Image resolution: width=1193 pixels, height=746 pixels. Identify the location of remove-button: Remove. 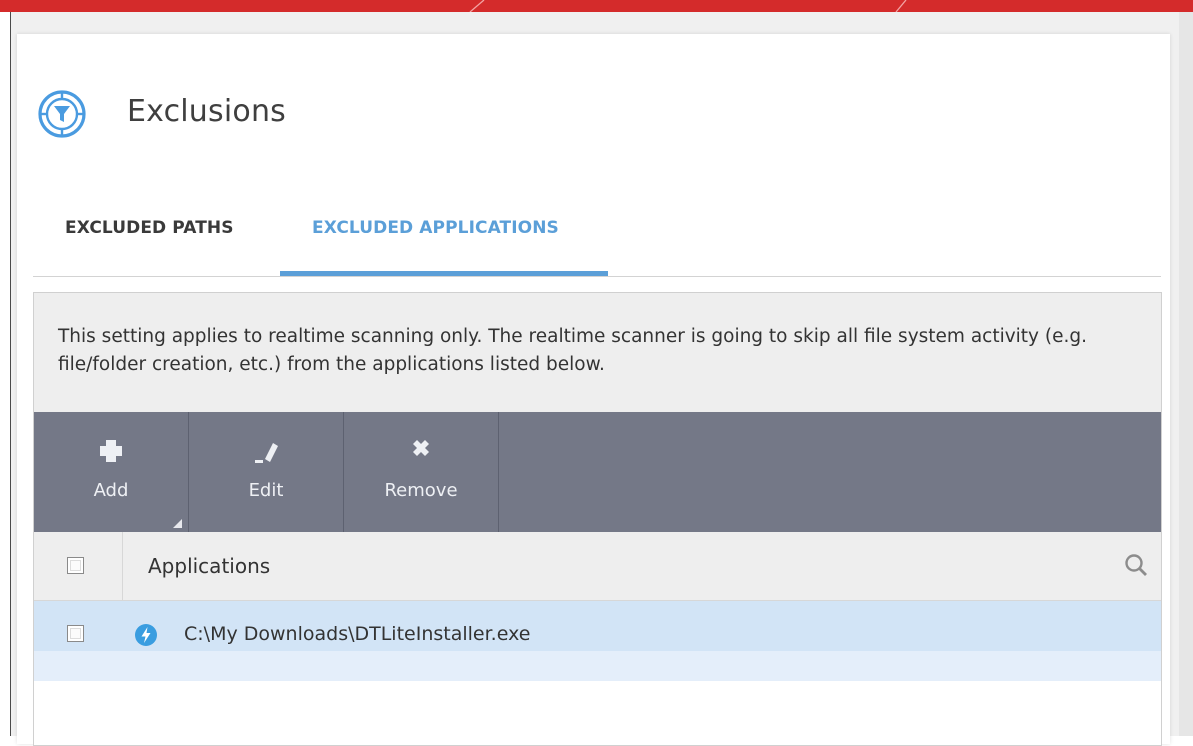
(421, 472).